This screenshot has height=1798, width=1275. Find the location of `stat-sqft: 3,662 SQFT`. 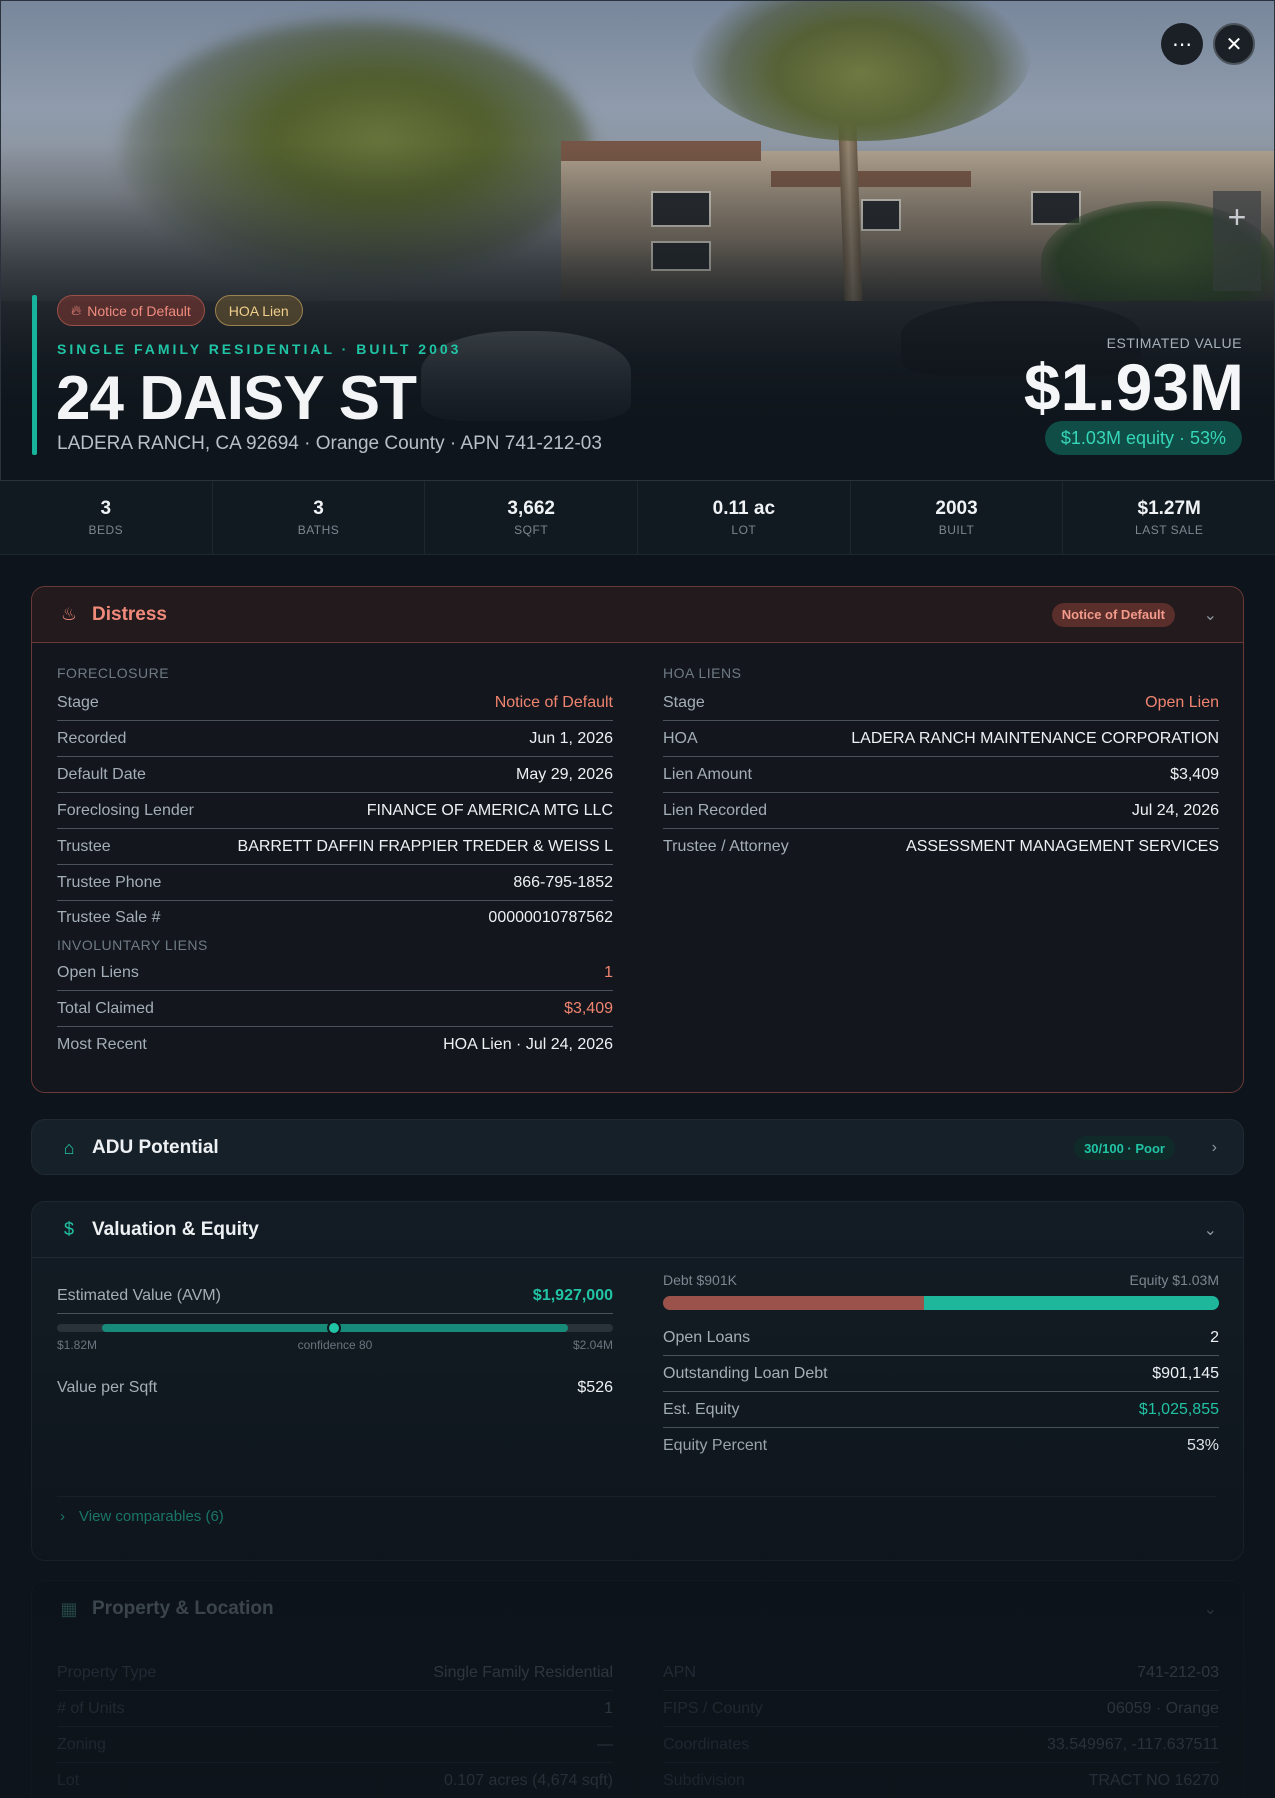

stat-sqft: 3,662 SQFT is located at coordinates (532, 517).